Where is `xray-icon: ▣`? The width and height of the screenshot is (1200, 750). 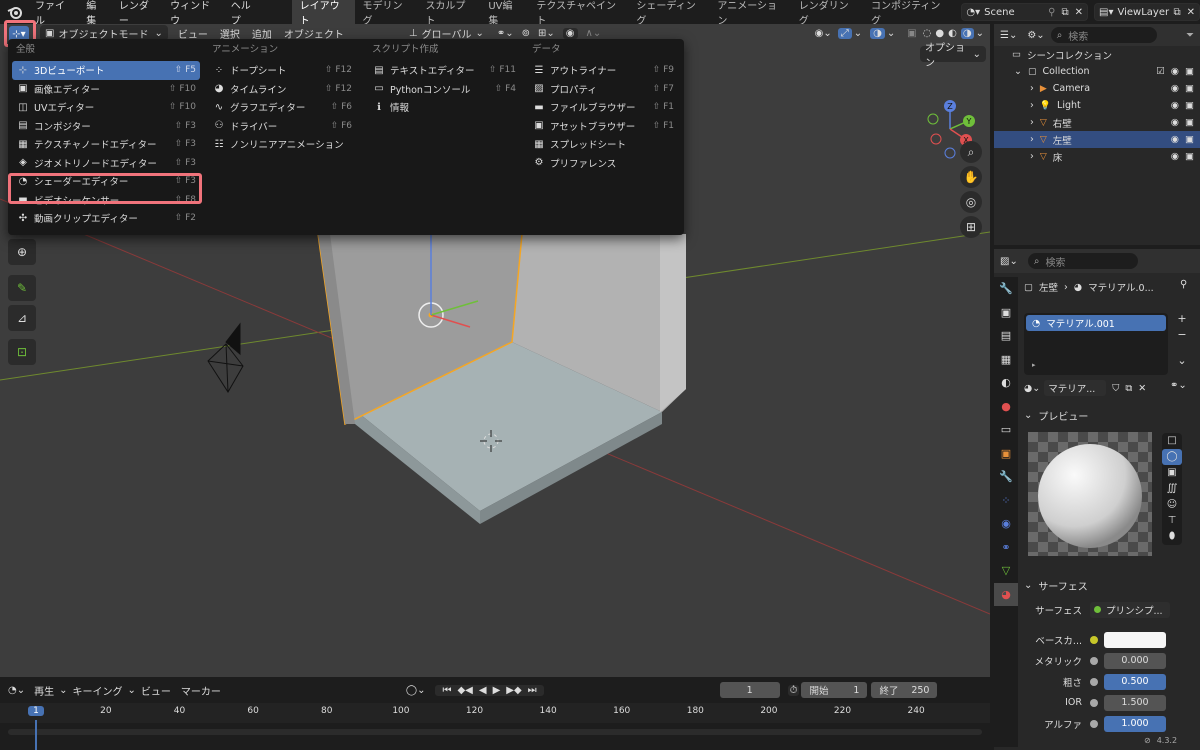
xray-icon: ▣ is located at coordinates (911, 33).